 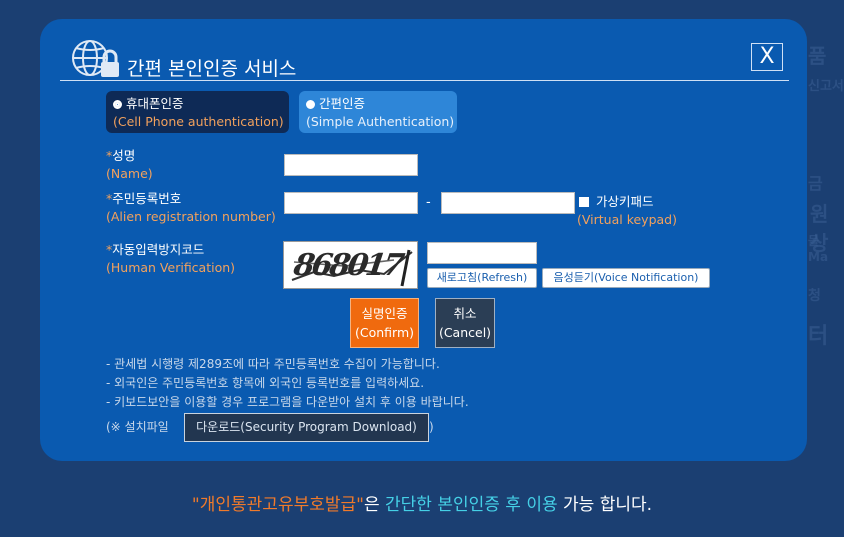 I want to click on background-decoration: Ma, so click(x=818, y=257).